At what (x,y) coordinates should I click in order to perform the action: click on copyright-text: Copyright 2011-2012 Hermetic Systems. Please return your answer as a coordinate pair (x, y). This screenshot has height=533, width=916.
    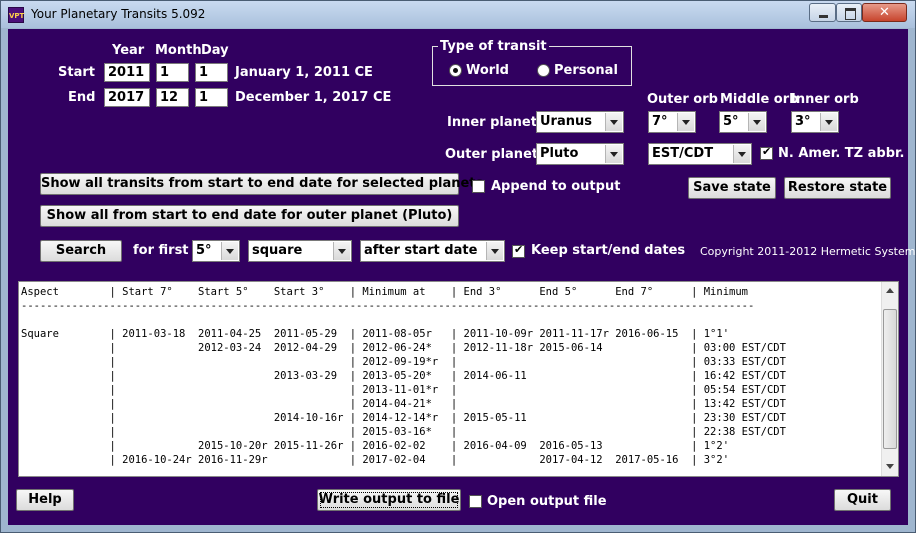
    Looking at the image, I should click on (808, 251).